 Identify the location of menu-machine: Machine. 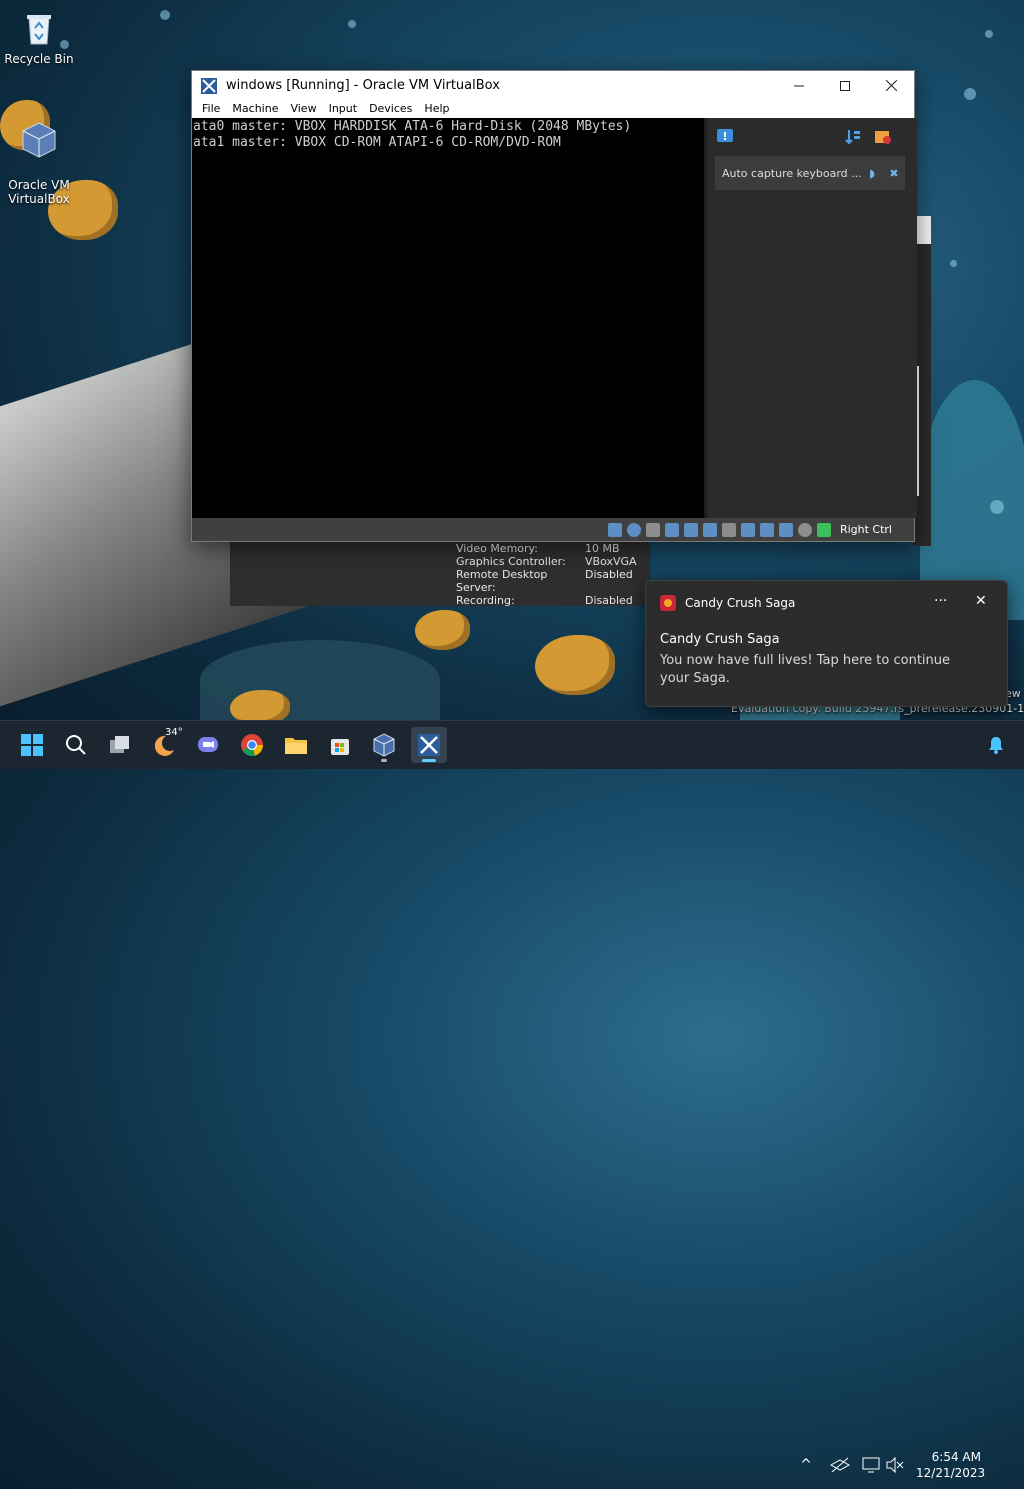
(255, 109).